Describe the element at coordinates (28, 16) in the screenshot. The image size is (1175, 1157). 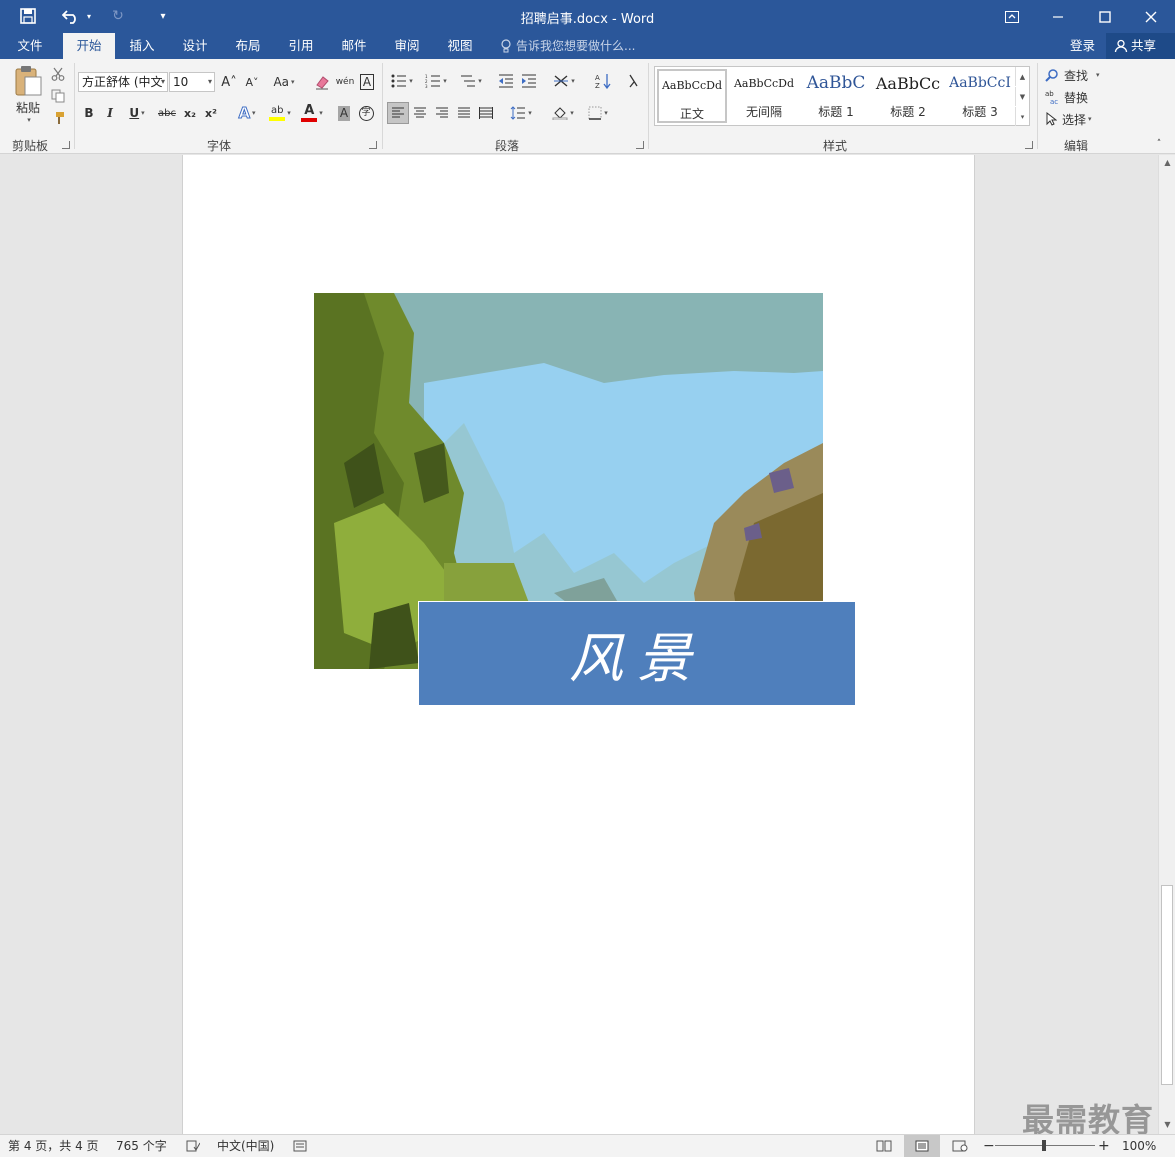
I see `save-icon` at that location.